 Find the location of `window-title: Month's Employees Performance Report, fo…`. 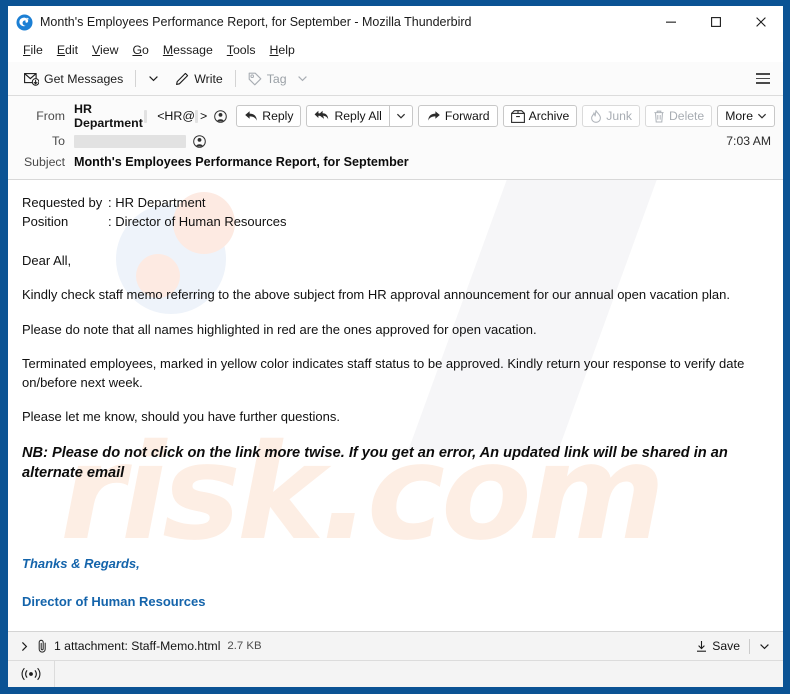

window-title: Month's Employees Performance Report, fo… is located at coordinates (256, 22).